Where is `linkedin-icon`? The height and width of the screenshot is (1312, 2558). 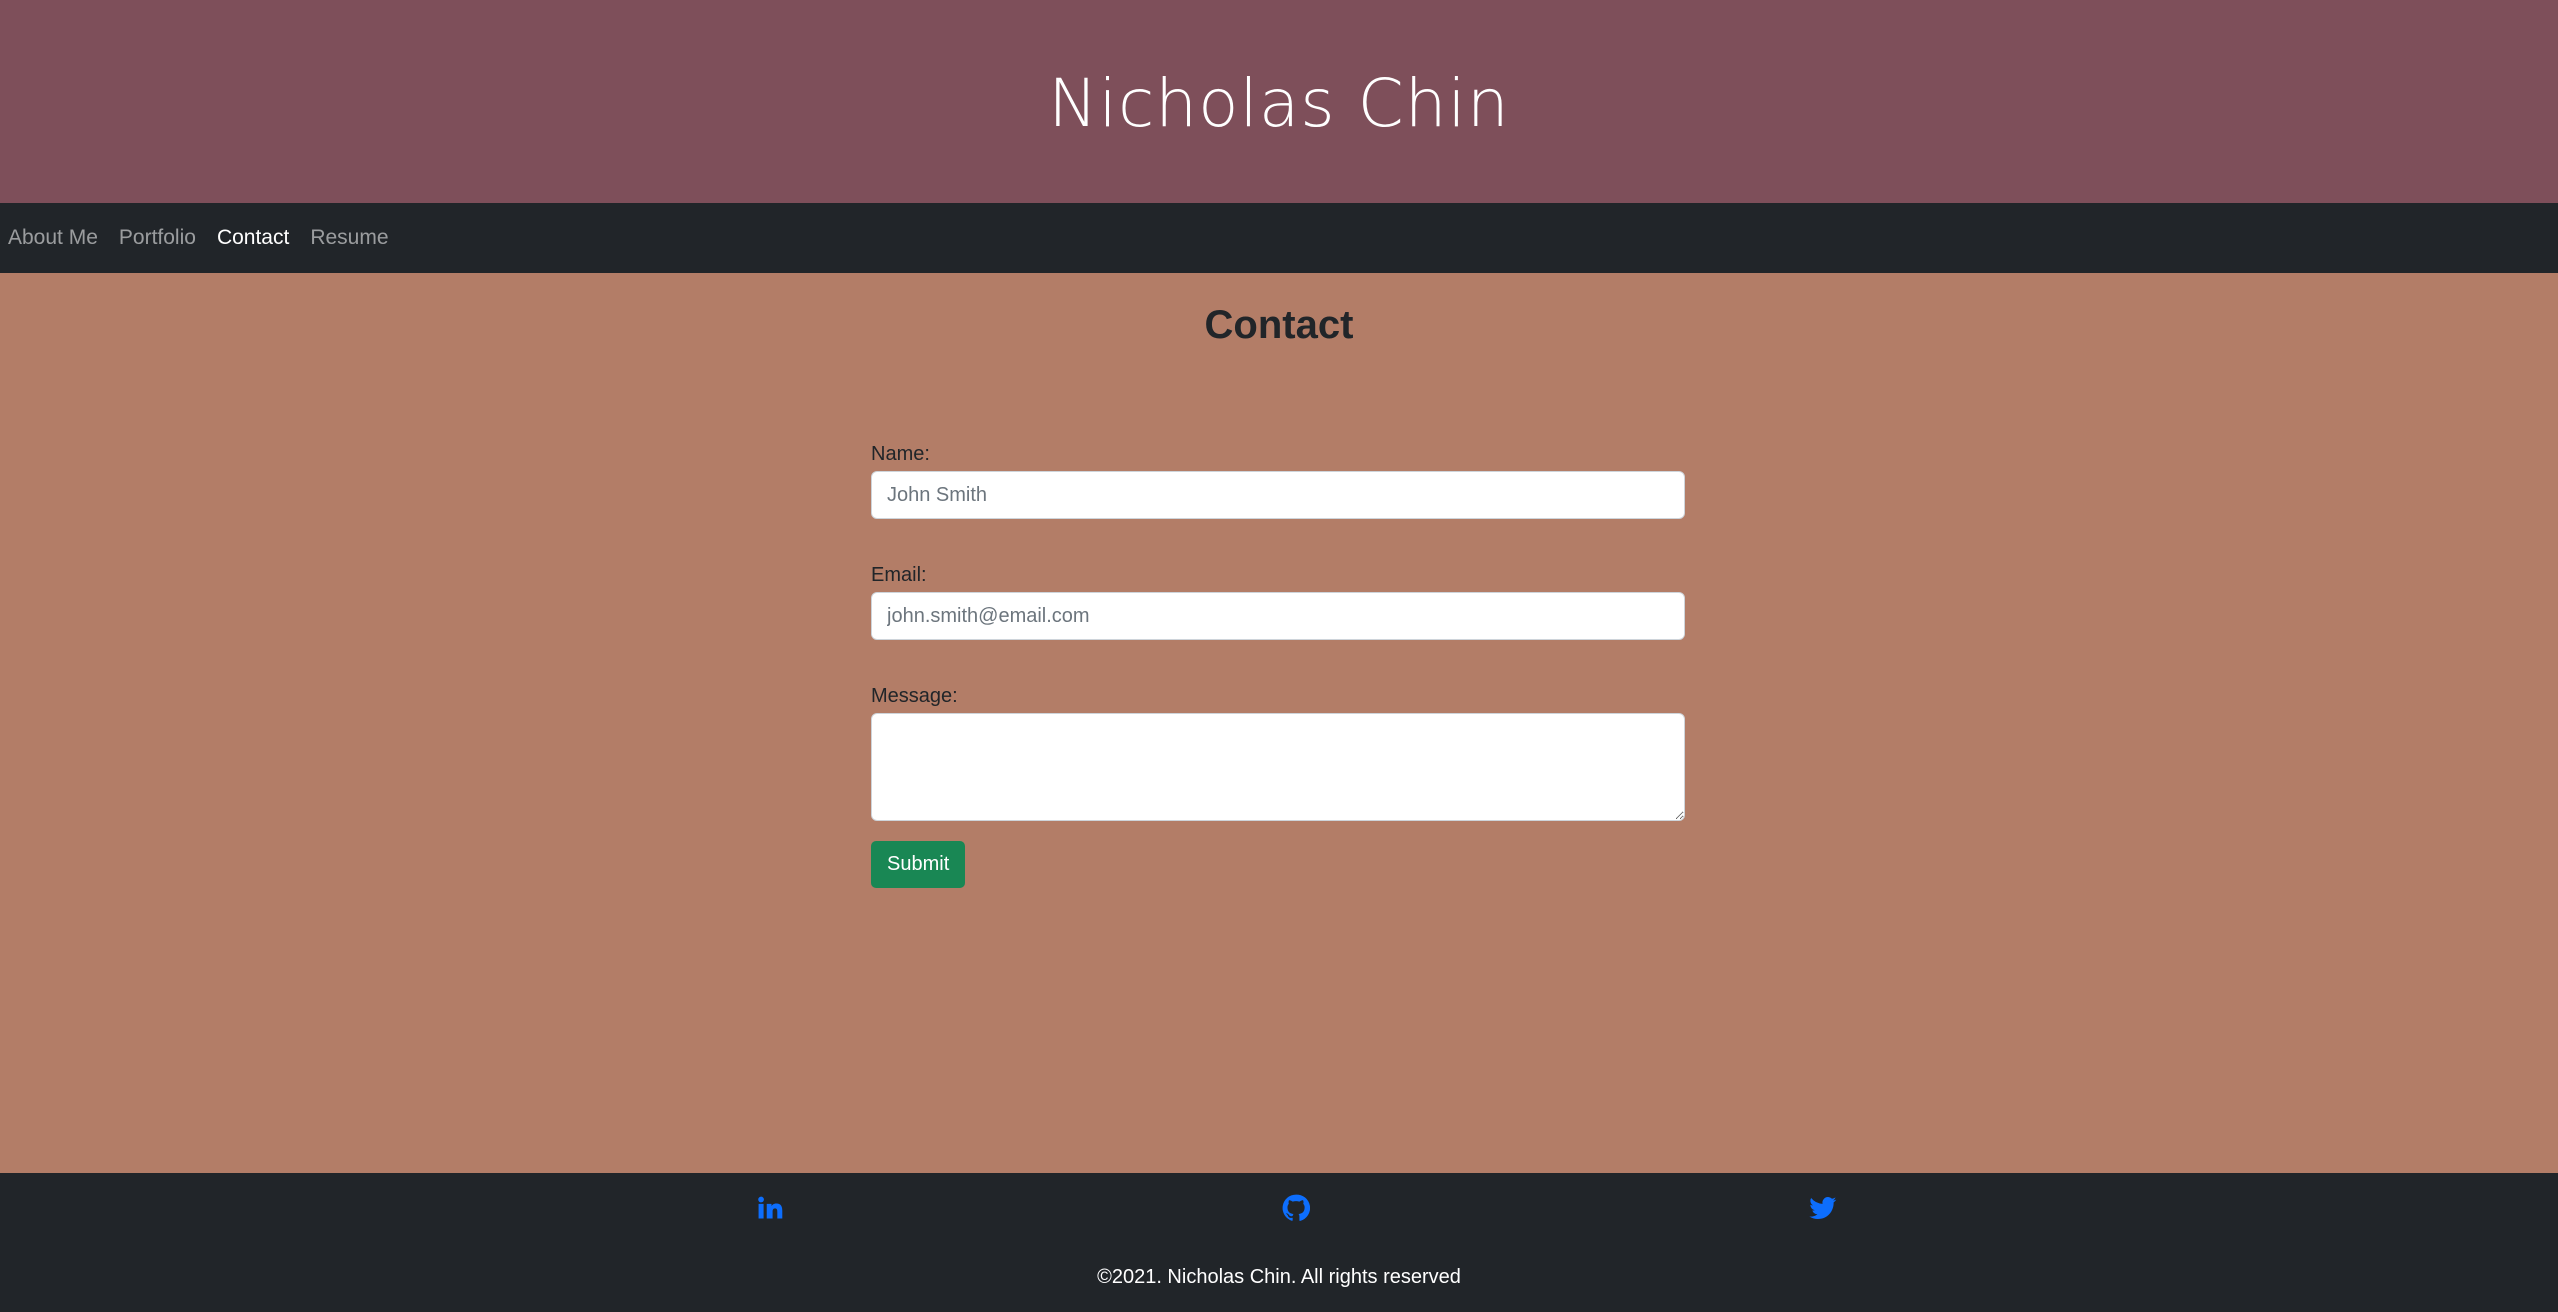
linkedin-icon is located at coordinates (770, 1208).